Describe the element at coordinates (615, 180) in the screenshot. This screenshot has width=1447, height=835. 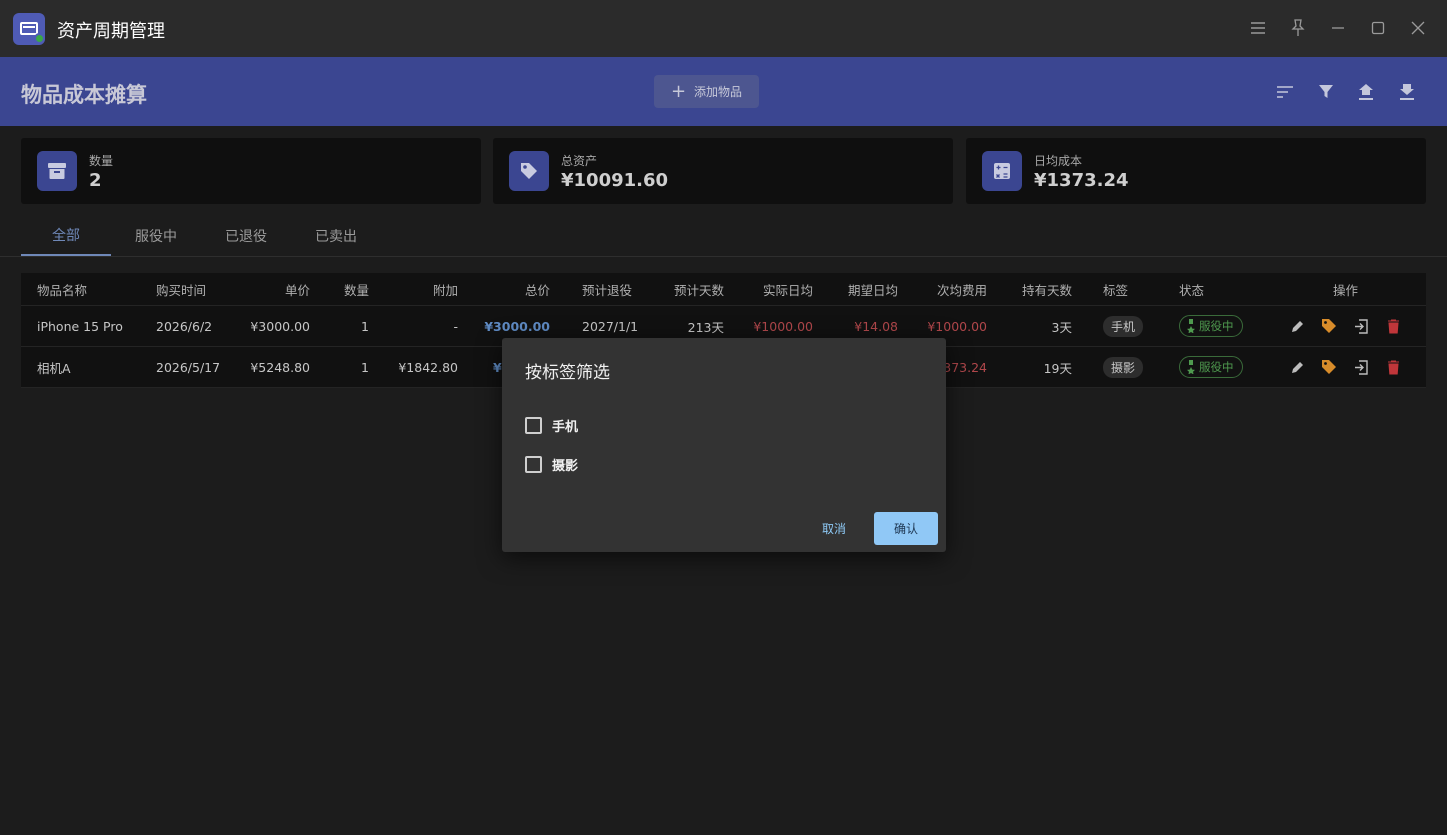
I see `stat-value: ¥10091.60` at that location.